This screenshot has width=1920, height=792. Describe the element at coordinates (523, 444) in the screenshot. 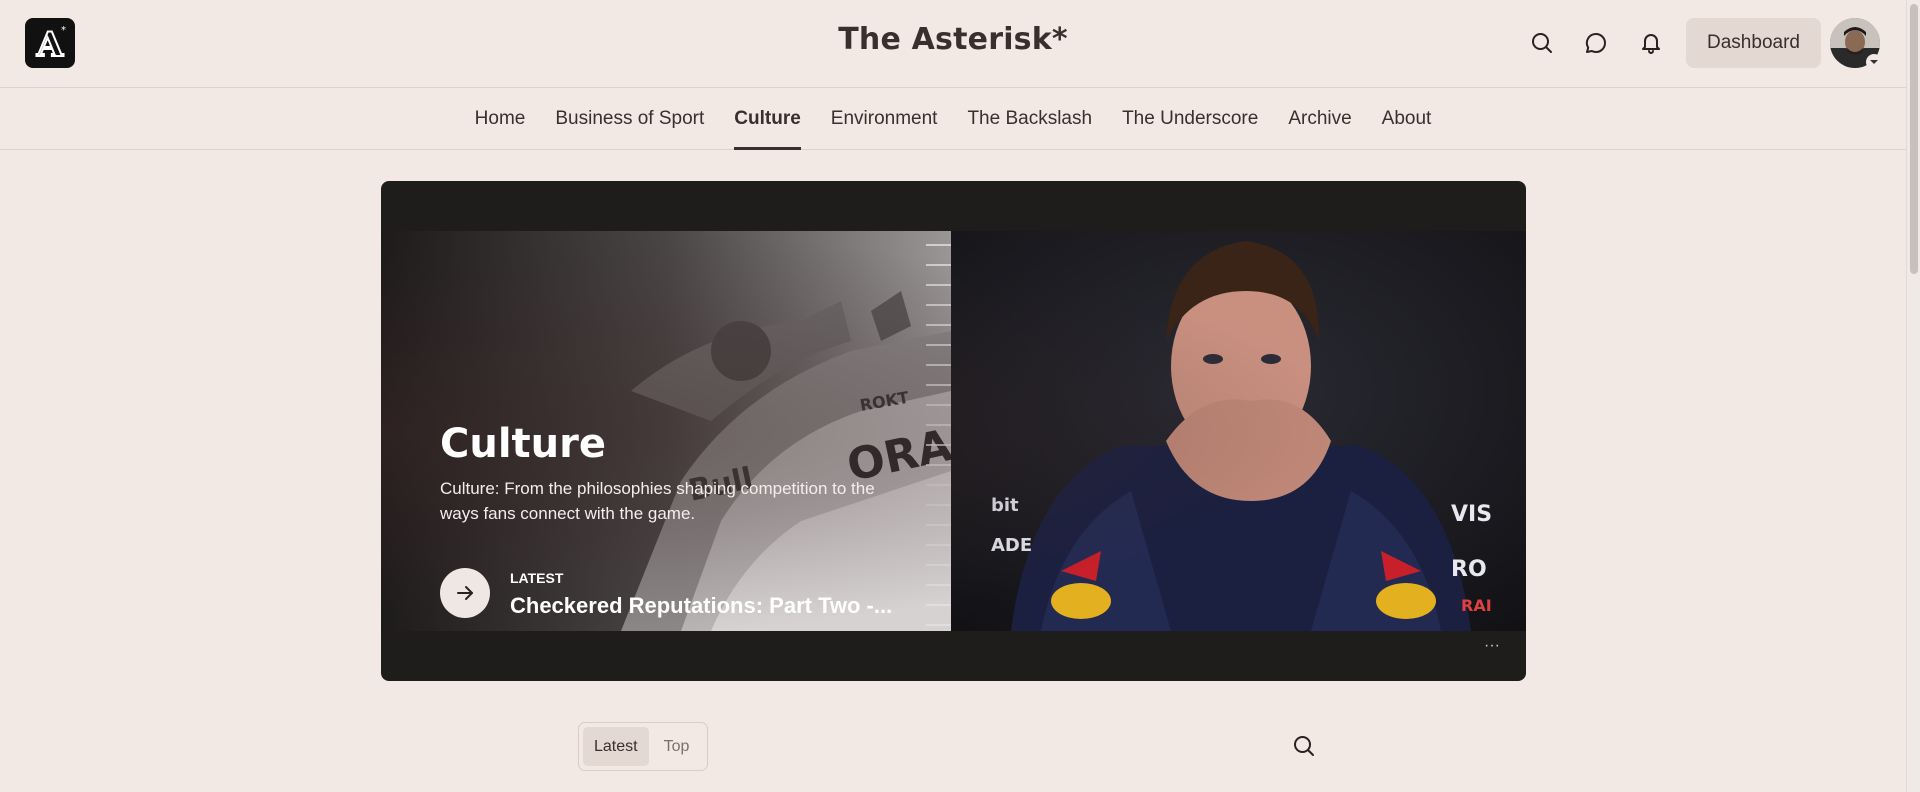

I see `hero-title: Culture` at that location.